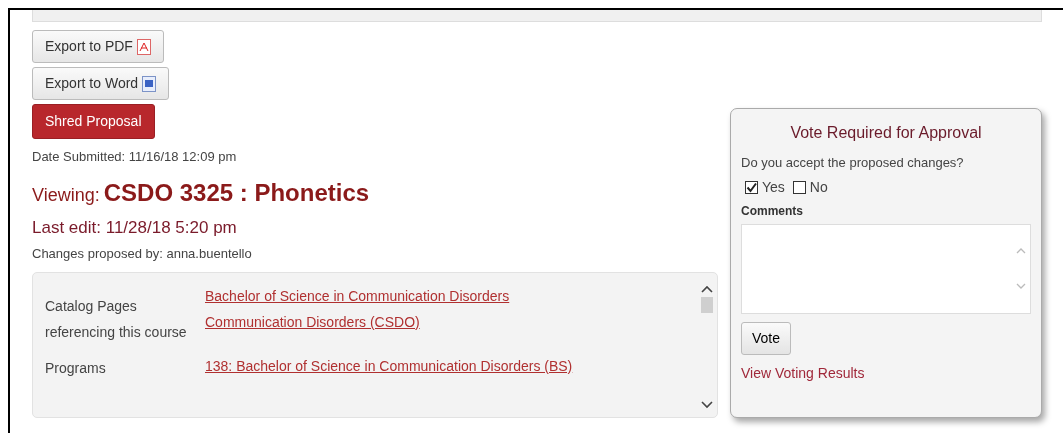 The width and height of the screenshot is (1063, 433). Describe the element at coordinates (236, 192) in the screenshot. I see `course-title: CSDO 3325 : Phonetics` at that location.